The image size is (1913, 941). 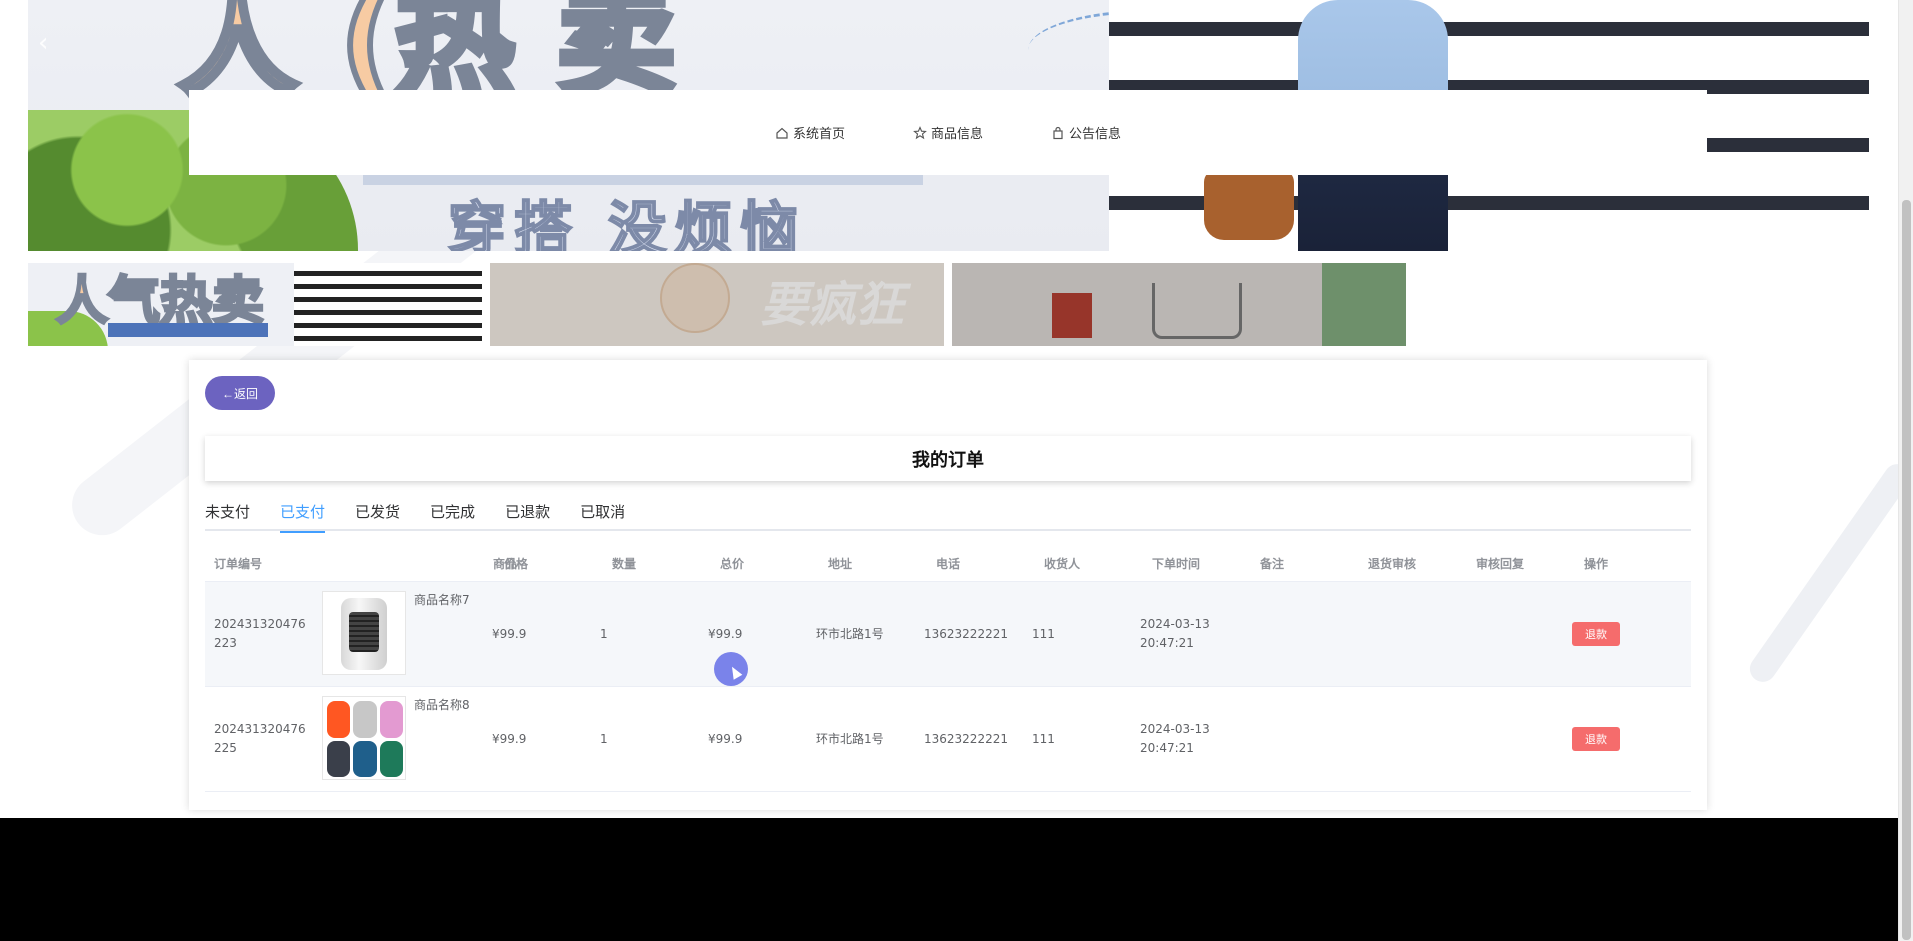 What do you see at coordinates (1272, 563) in the screenshot?
I see `column-header: 备注` at bounding box center [1272, 563].